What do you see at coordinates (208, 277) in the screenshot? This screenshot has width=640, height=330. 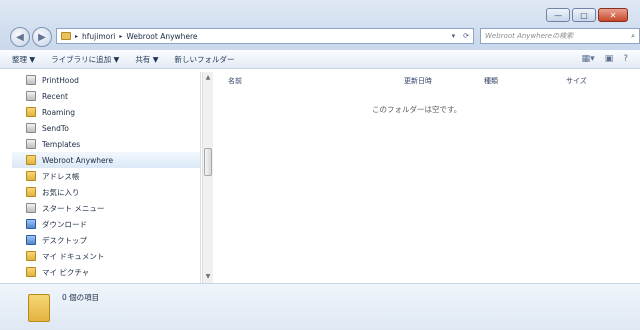 I see `scroll-down-icon: ▼` at bounding box center [208, 277].